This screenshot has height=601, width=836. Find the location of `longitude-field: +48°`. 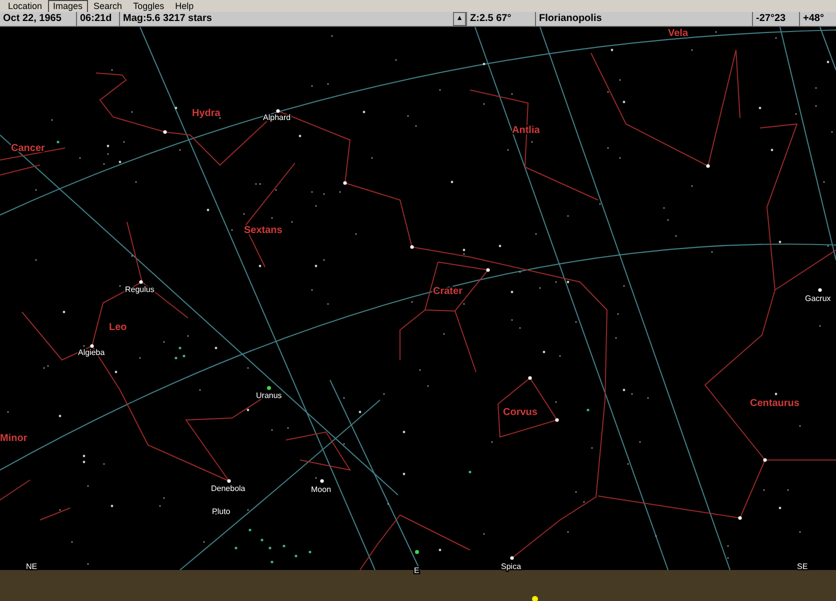

longitude-field: +48° is located at coordinates (817, 19).